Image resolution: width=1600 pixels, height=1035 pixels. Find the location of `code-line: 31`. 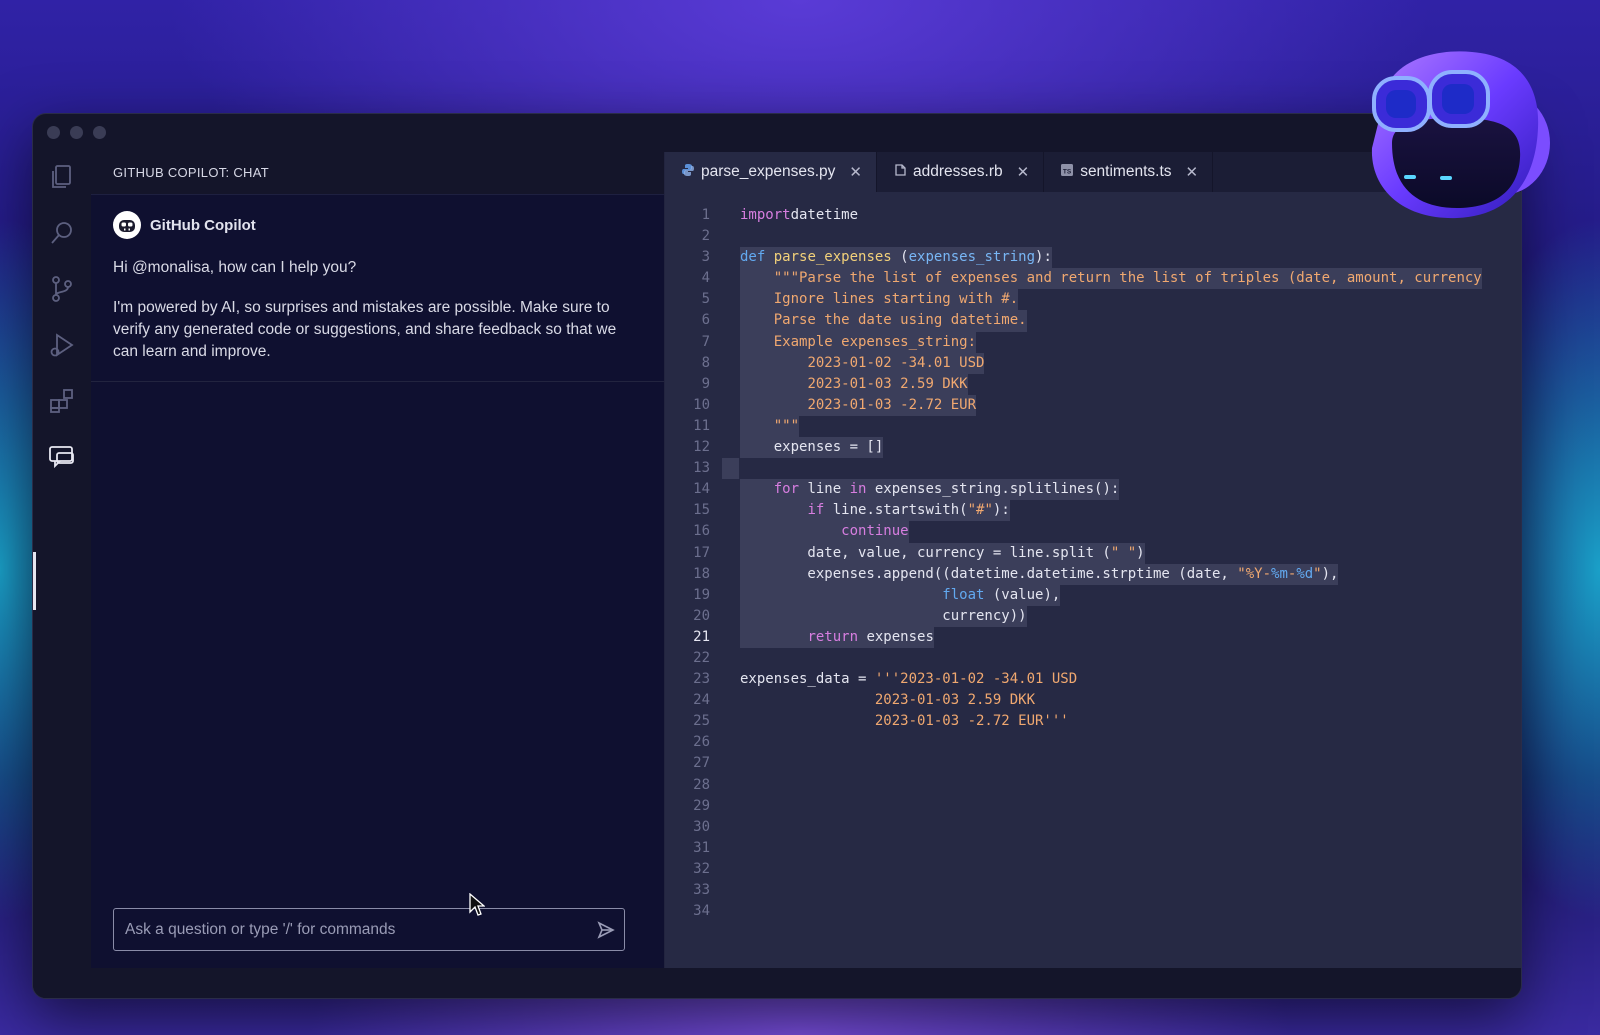

code-line: 31 is located at coordinates (1093, 848).